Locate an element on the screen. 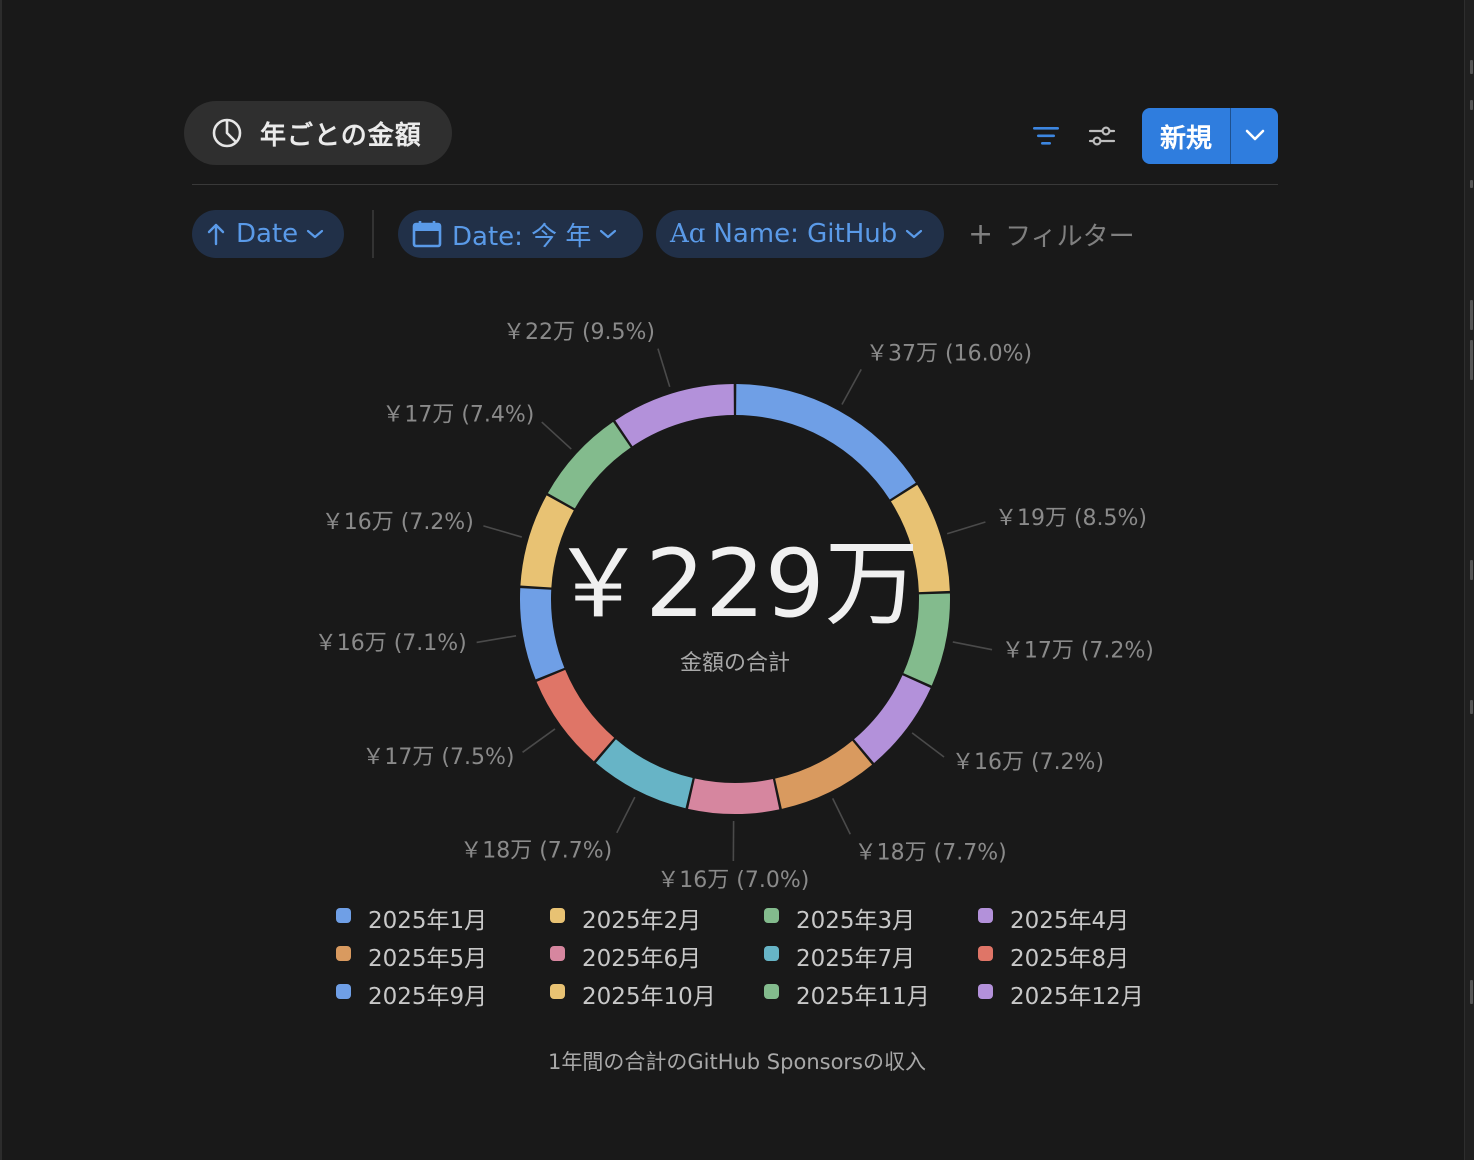 Image resolution: width=1474 pixels, height=1160 pixels. legend-label: 2025年12月 is located at coordinates (1077, 997).